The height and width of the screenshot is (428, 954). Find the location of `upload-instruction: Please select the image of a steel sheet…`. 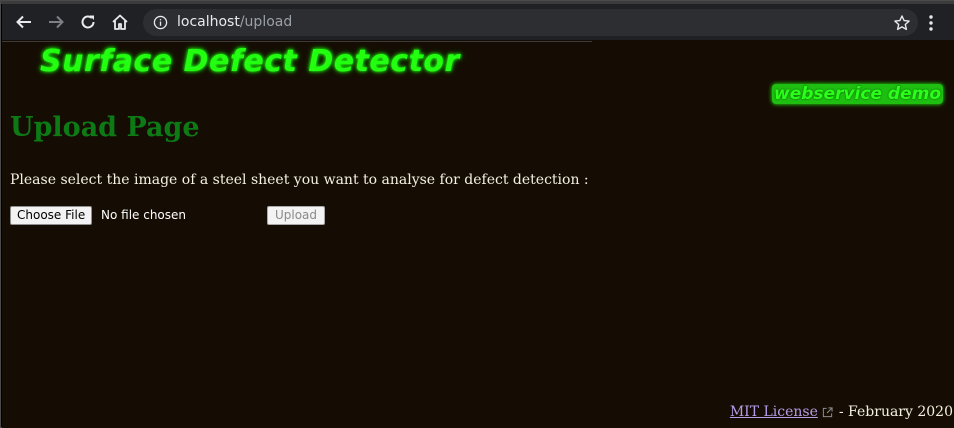

upload-instruction: Please select the image of a steel sheet… is located at coordinates (299, 180).